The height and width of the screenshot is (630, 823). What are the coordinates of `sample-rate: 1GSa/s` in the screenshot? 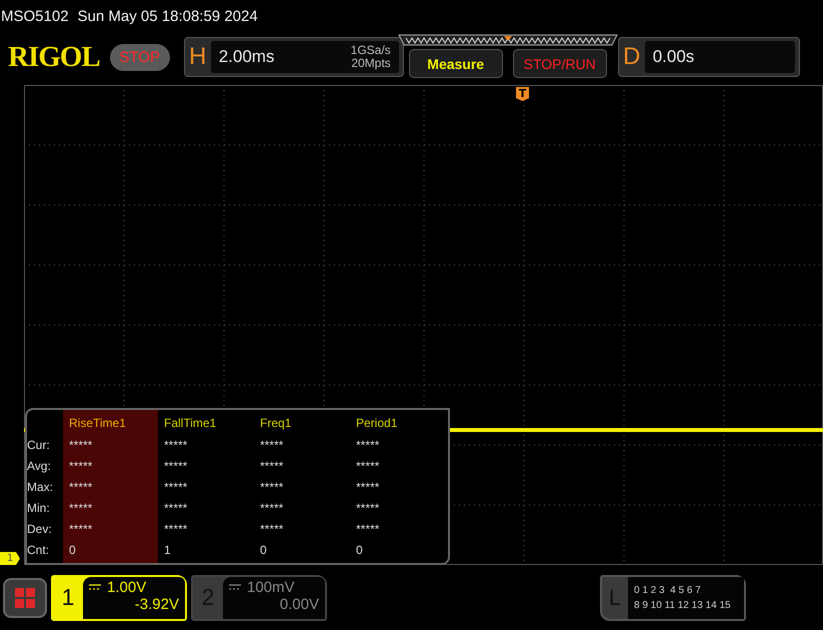 It's located at (370, 50).